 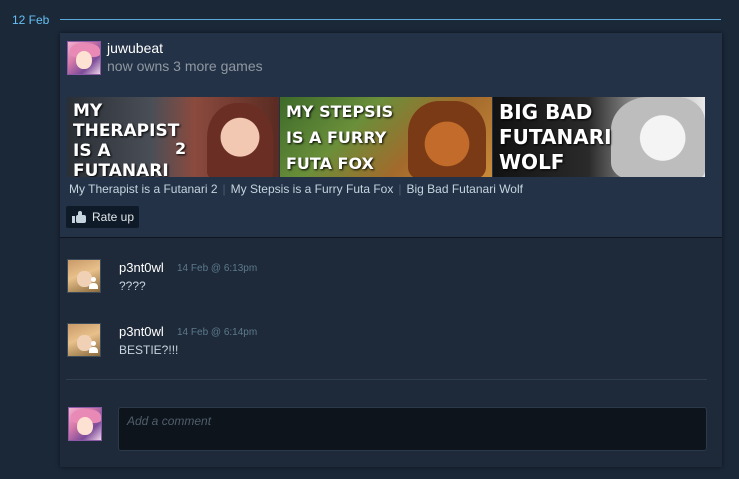 What do you see at coordinates (113, 217) in the screenshot?
I see `rate-up-label: Rate up` at bounding box center [113, 217].